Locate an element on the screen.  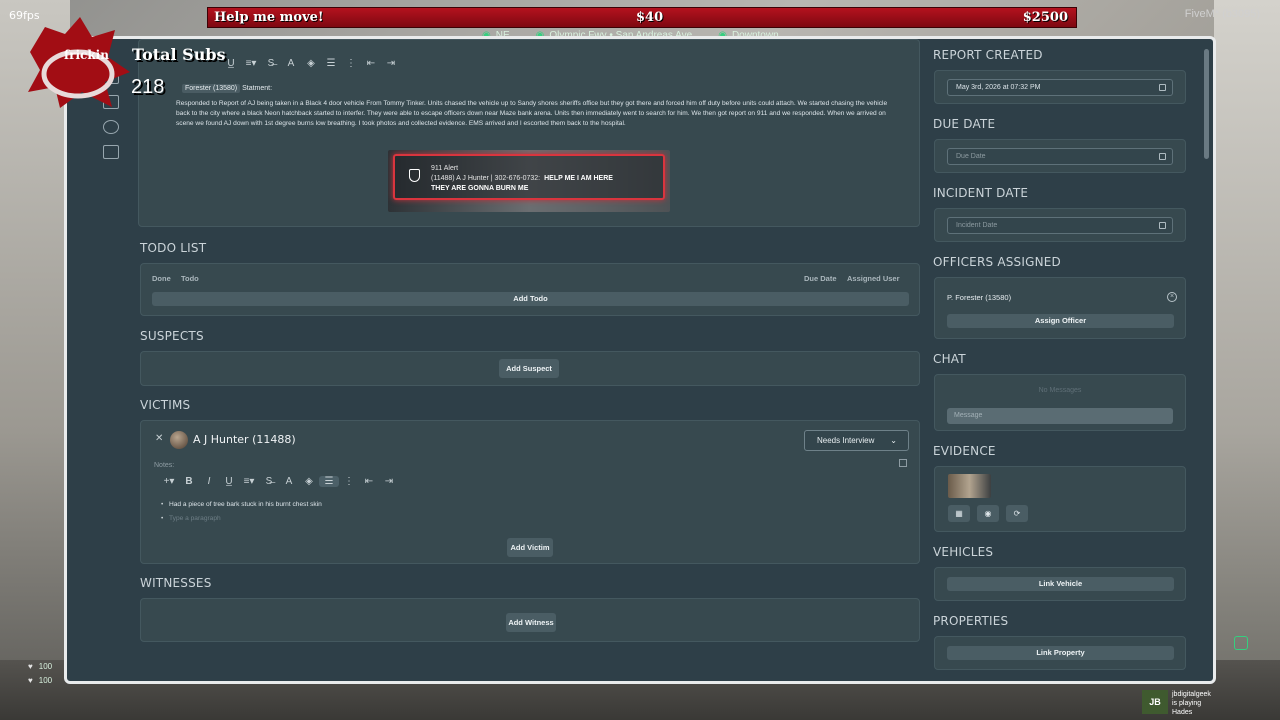
victim-status-select: Needs Interview ⌄ is located at coordinates (856, 440).